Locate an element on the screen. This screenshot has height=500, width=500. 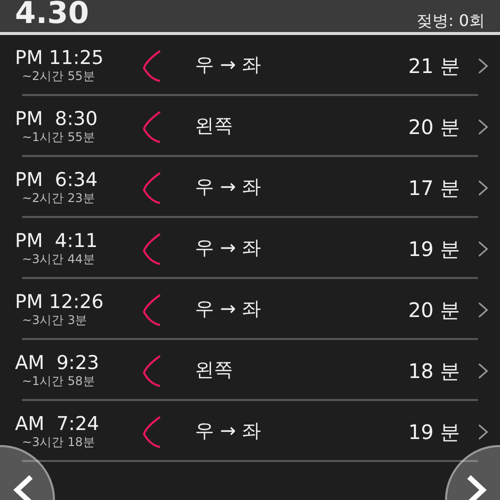
session-time: PM 12:26 is located at coordinates (60, 302).